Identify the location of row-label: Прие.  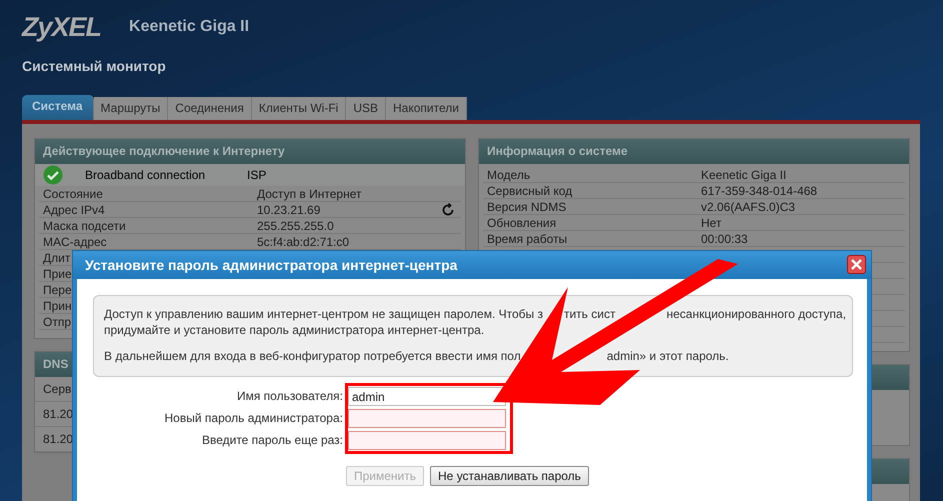
(57, 273).